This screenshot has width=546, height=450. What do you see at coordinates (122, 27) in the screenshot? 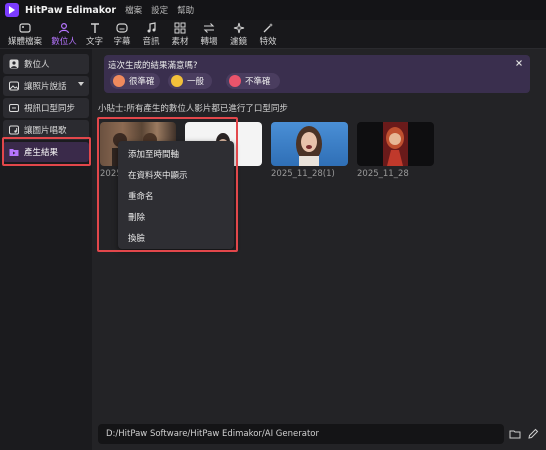
I see `subtitle-icon` at bounding box center [122, 27].